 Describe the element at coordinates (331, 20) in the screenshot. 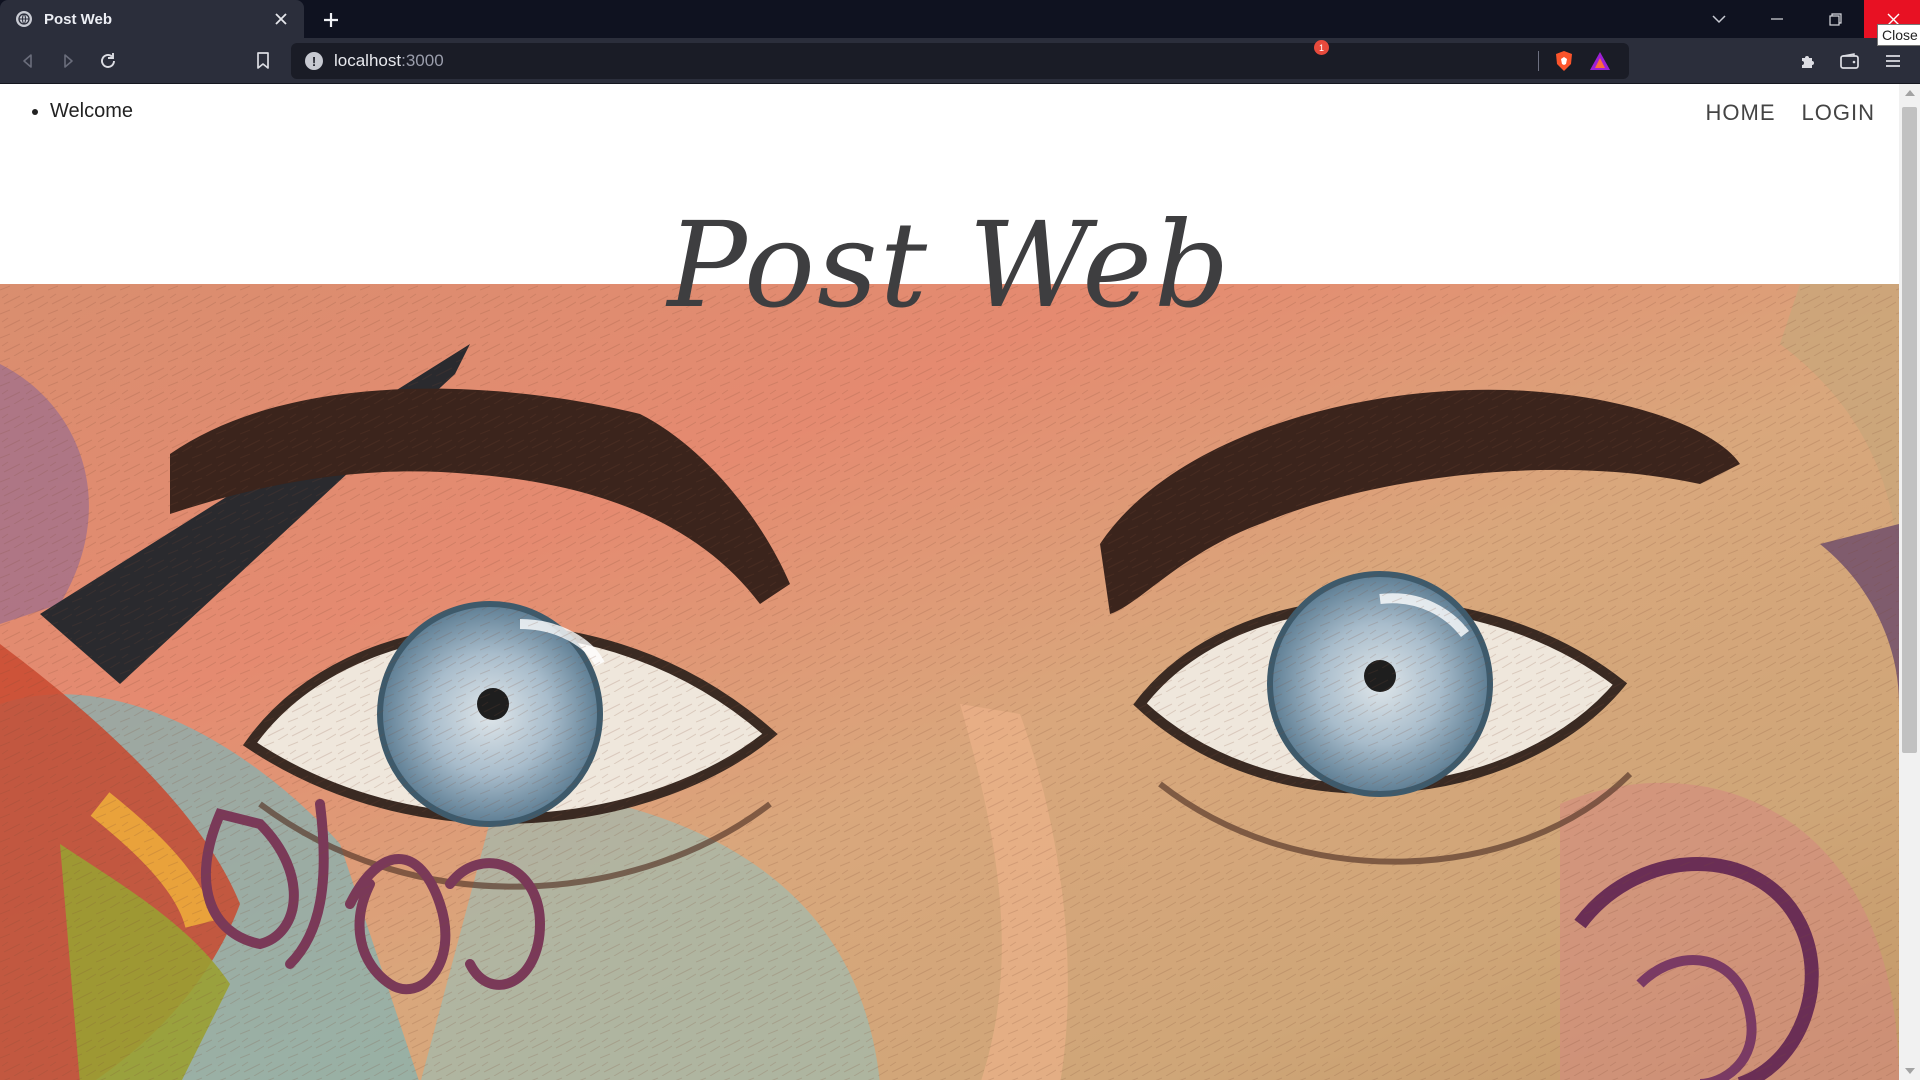

I see `new-tab-plus-icon` at that location.